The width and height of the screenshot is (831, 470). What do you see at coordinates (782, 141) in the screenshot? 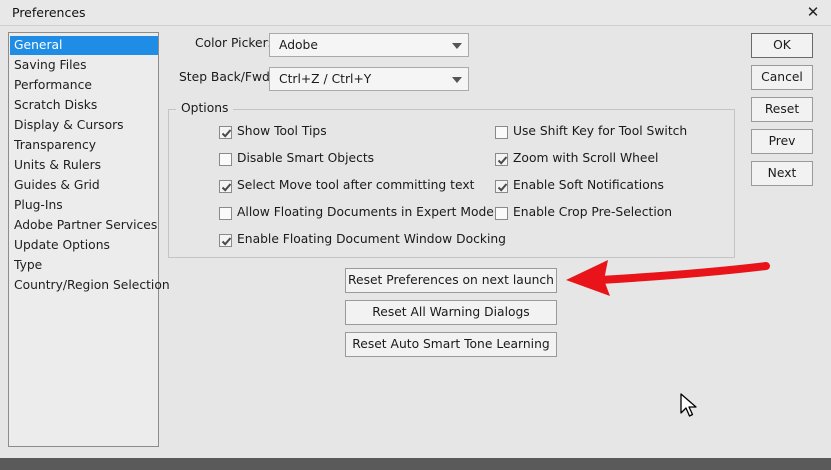
I see `prev-button: Prev` at bounding box center [782, 141].